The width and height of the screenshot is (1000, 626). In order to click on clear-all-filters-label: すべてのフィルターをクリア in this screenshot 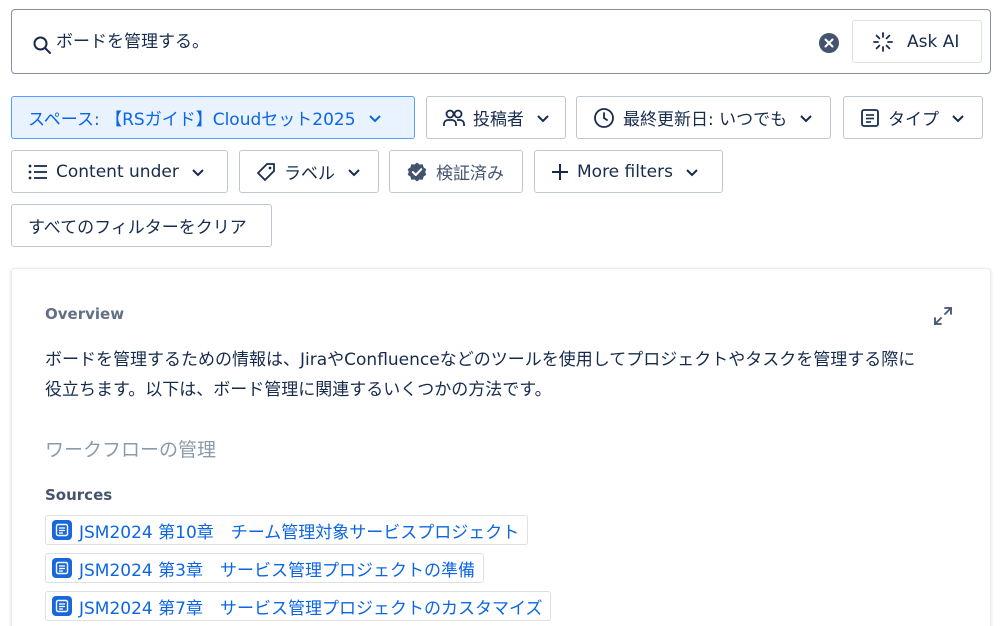, I will do `click(137, 228)`.